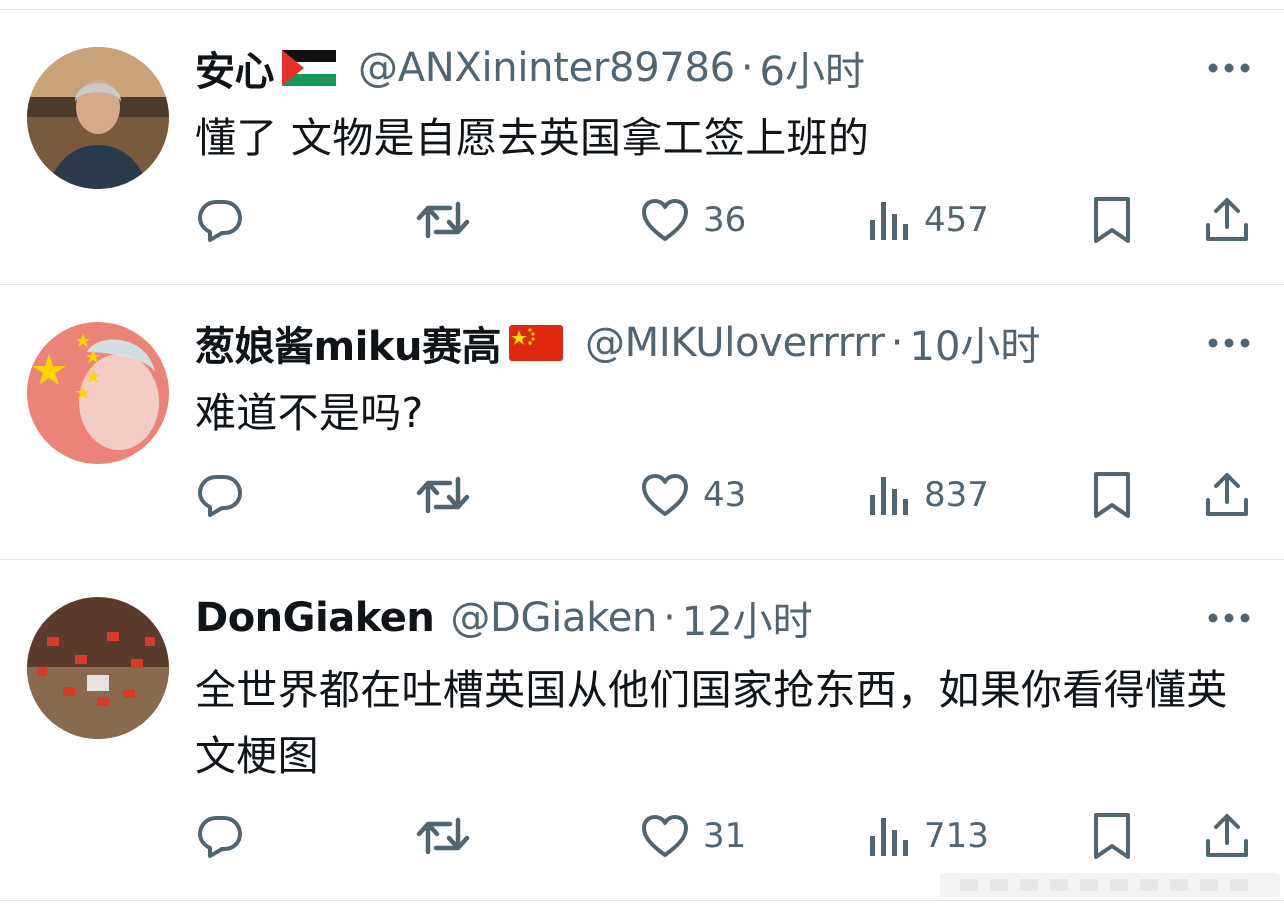 Image resolution: width=1284 pixels, height=908 pixels. Describe the element at coordinates (725, 495) in the screenshot. I see `like-count: 43` at that location.